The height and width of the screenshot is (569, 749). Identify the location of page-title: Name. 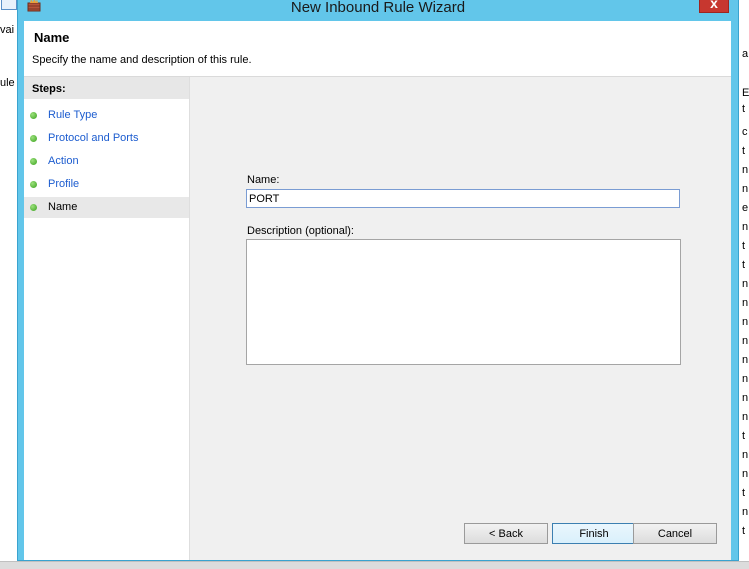
(52, 37).